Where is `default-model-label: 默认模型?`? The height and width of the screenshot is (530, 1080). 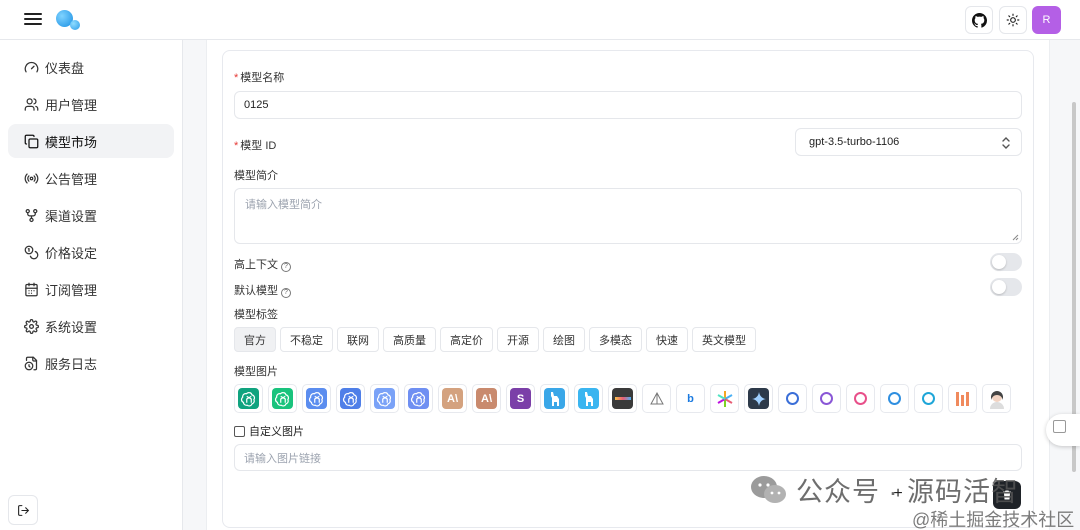 default-model-label: 默认模型? is located at coordinates (262, 290).